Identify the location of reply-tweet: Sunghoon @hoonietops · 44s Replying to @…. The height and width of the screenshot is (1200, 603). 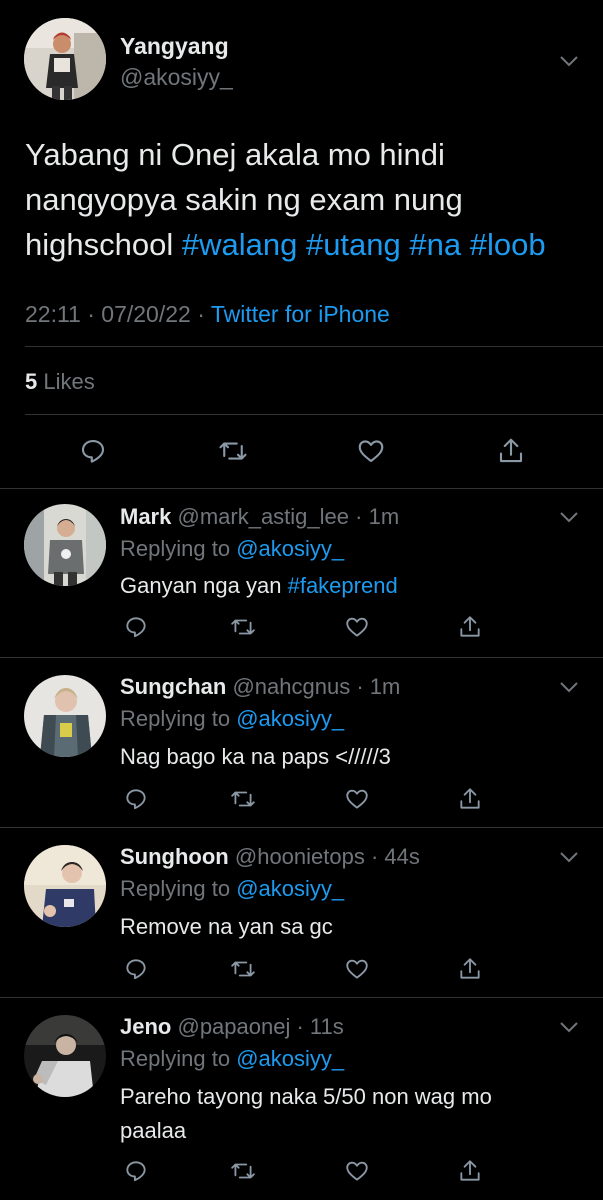
(301, 912).